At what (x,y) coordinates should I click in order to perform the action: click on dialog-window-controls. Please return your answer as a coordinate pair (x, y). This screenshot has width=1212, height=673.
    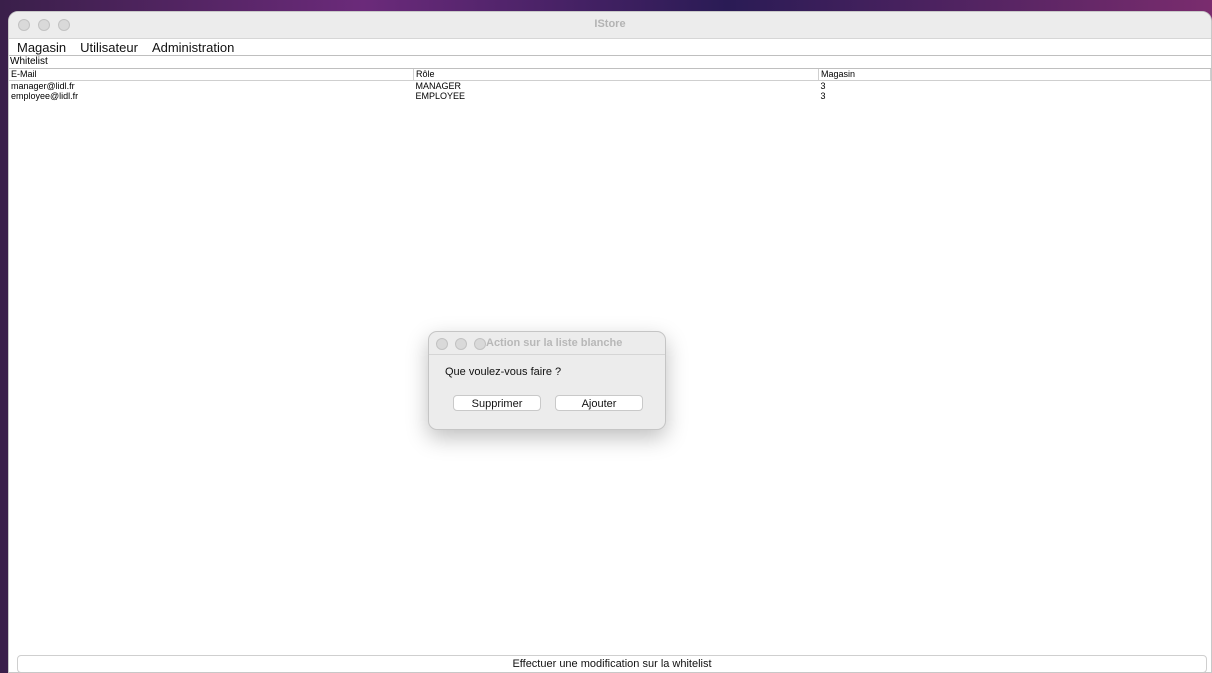
    Looking at the image, I should click on (461, 344).